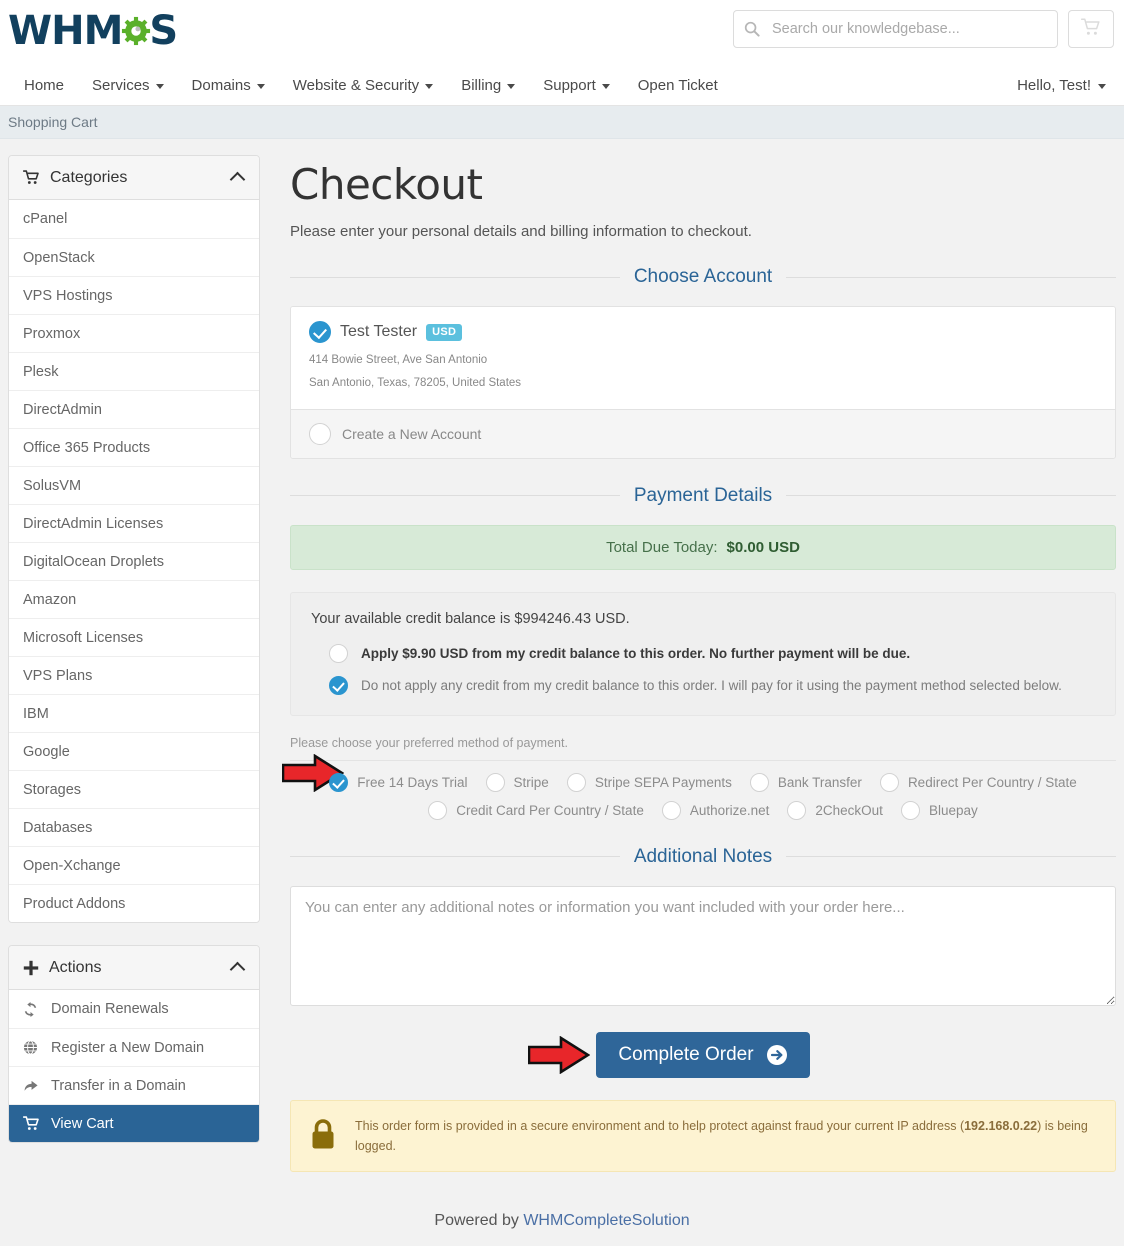 Image resolution: width=1124 pixels, height=1246 pixels. Describe the element at coordinates (134, 751) in the screenshot. I see `sidebar-item-google: Google` at that location.